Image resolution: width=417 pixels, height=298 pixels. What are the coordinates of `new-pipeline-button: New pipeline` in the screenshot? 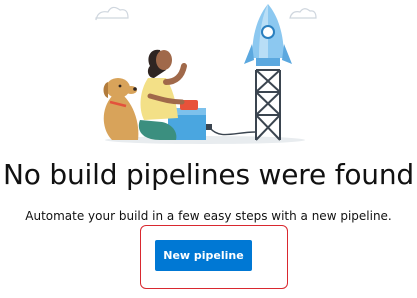 It's located at (203, 255).